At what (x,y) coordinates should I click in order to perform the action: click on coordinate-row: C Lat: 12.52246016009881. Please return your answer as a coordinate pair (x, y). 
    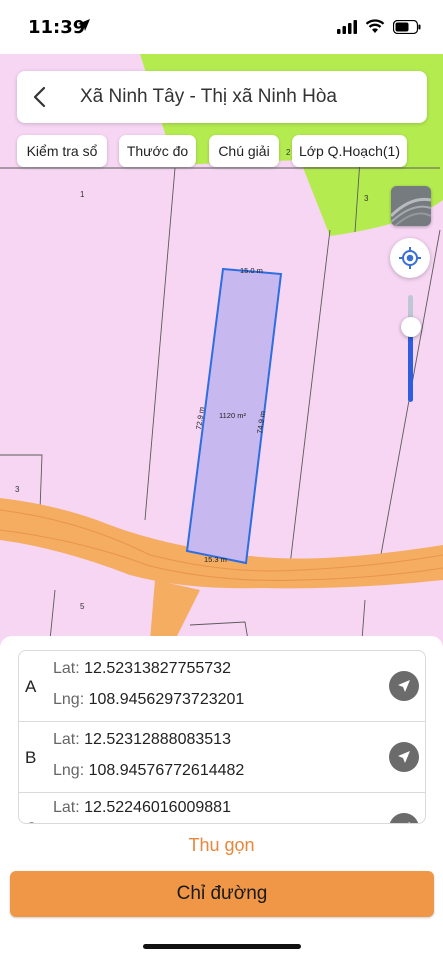
    Looking at the image, I should click on (222, 808).